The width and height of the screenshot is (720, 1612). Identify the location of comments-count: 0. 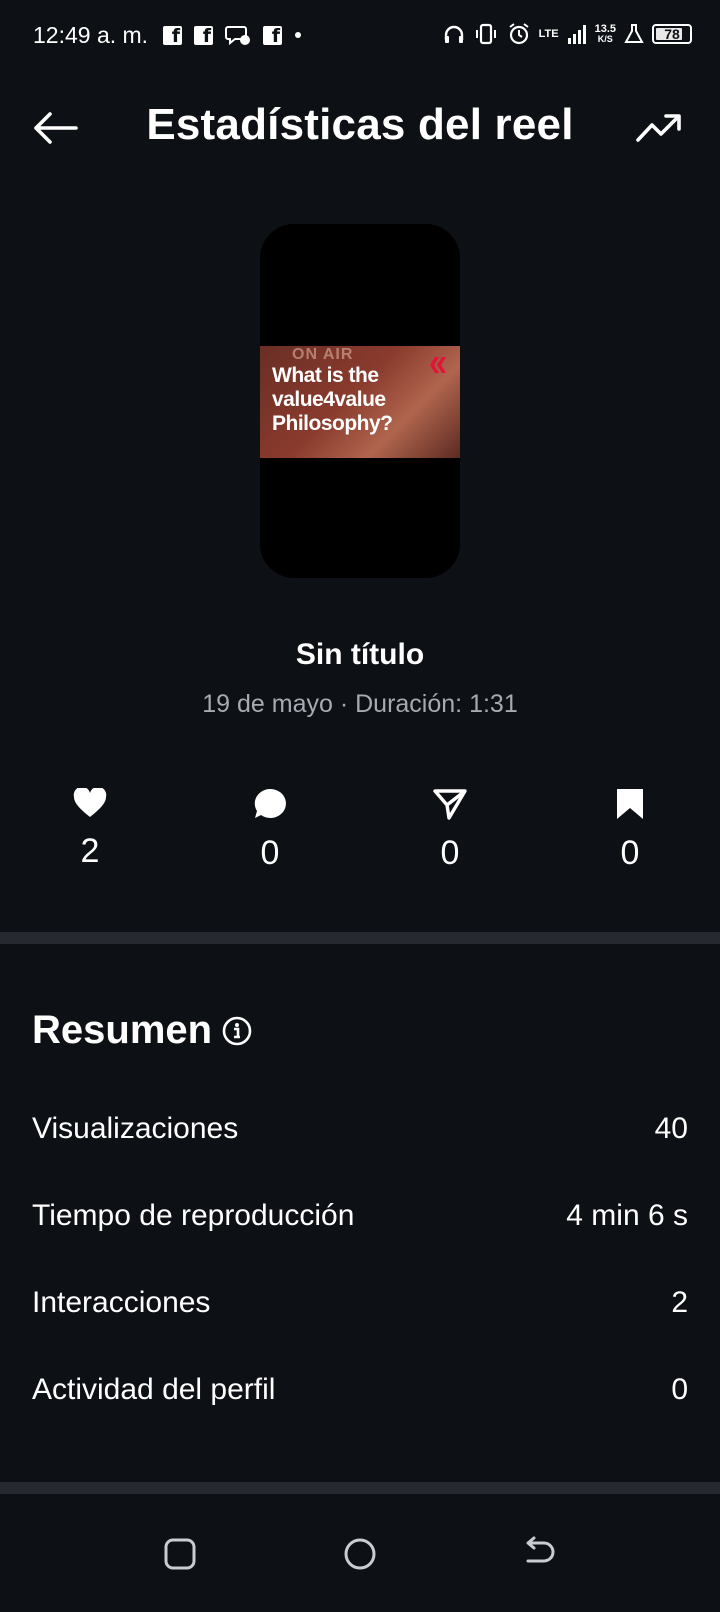
(270, 853).